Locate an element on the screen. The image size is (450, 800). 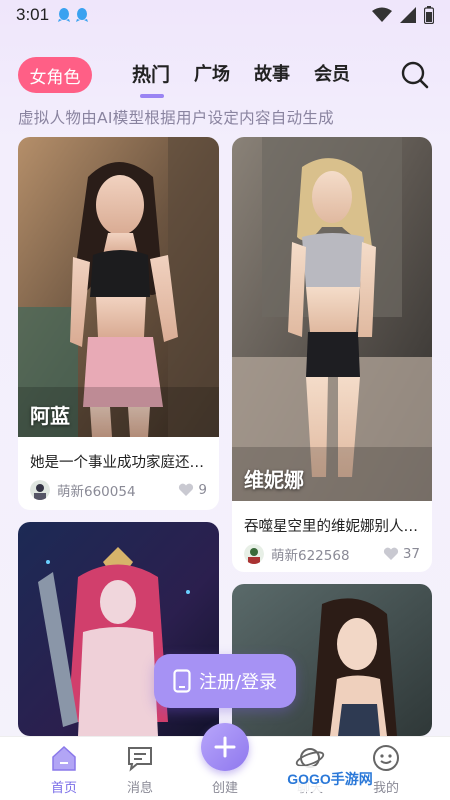
message-icon is located at coordinates (140, 759).